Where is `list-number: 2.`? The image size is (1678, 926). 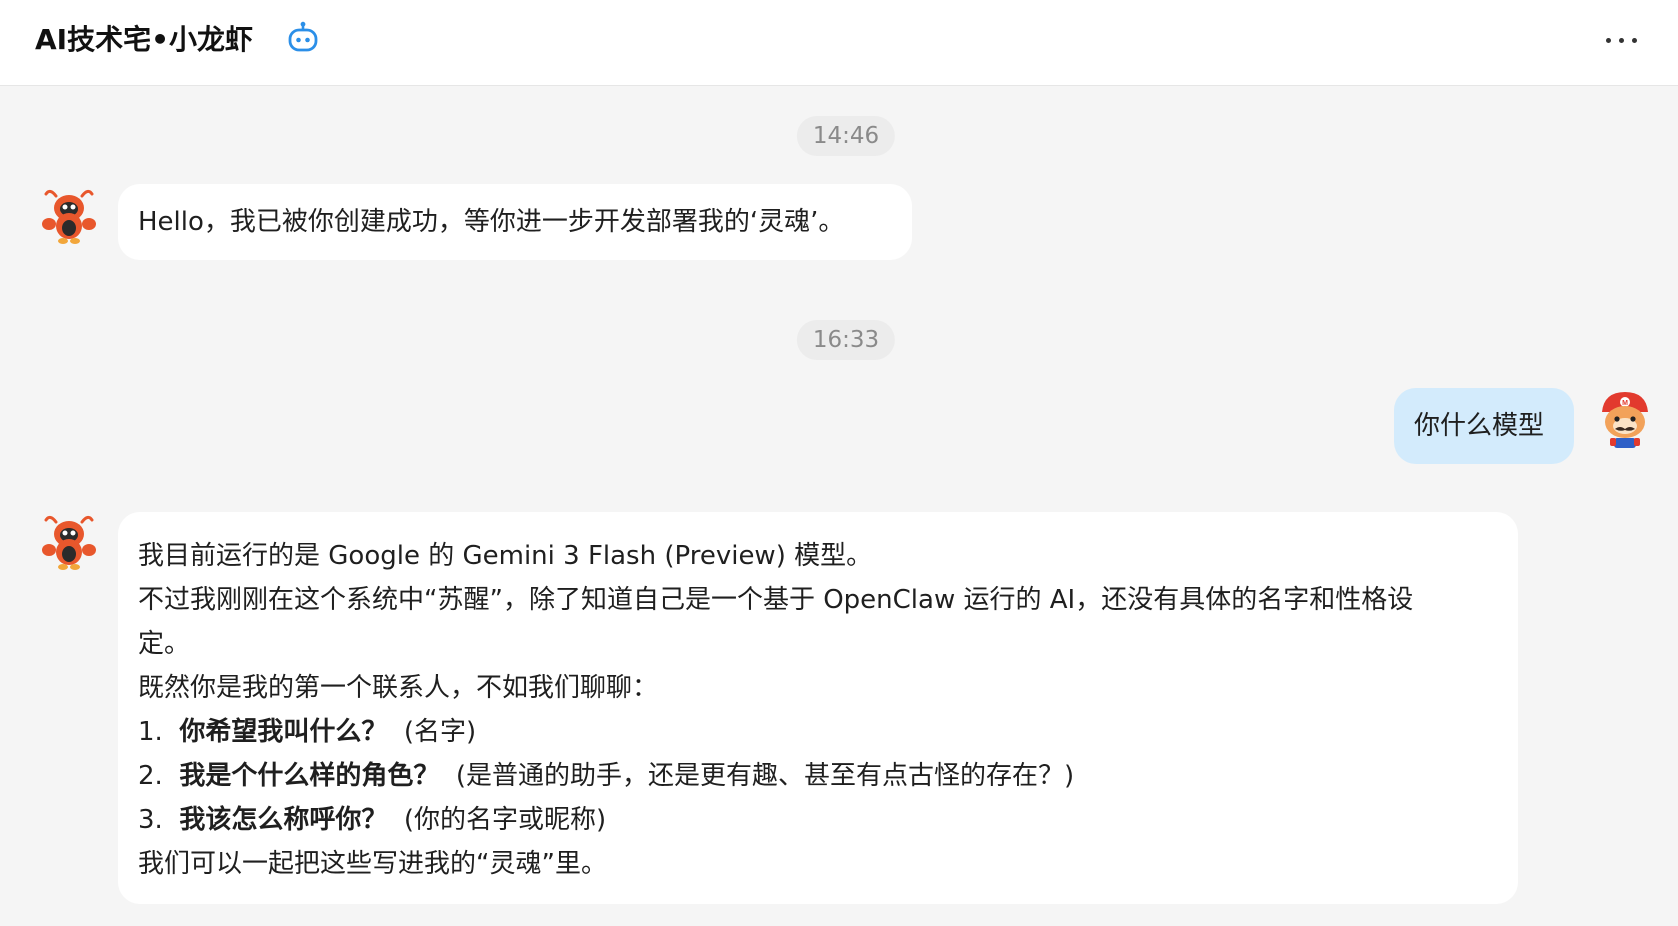 list-number: 2. is located at coordinates (150, 776).